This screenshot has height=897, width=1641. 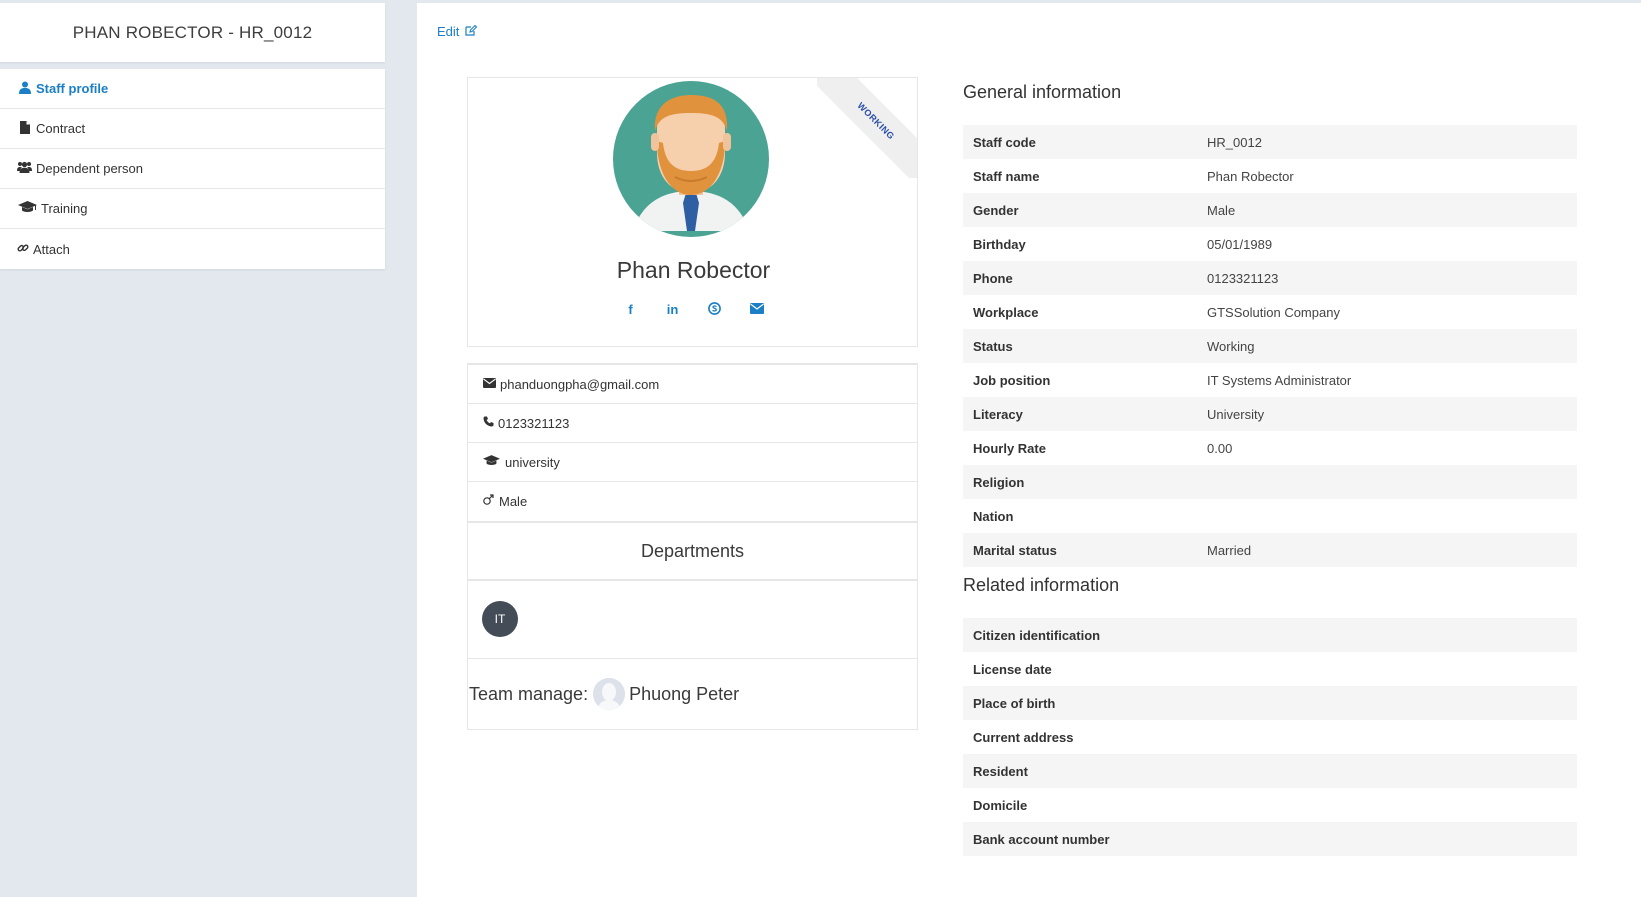 What do you see at coordinates (867, 128) in the screenshot?
I see `status-ribbon: WORKING` at bounding box center [867, 128].